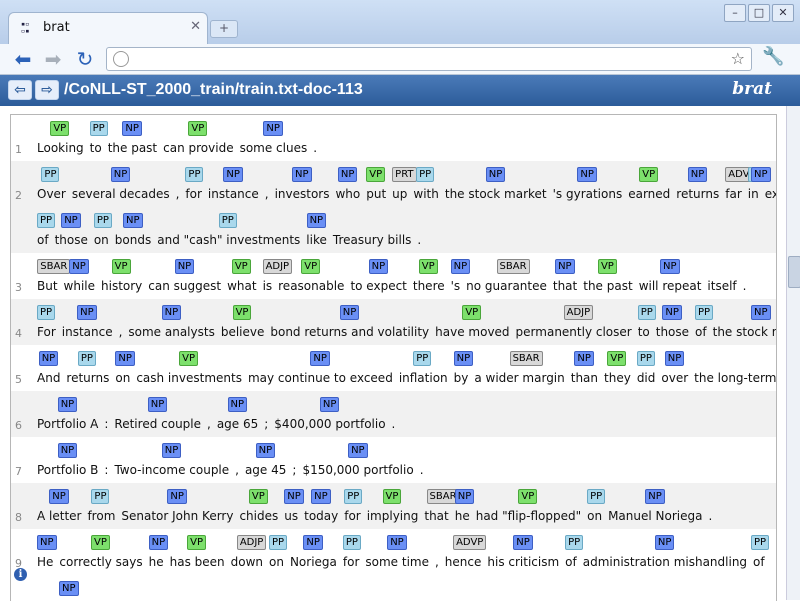 This screenshot has height=601, width=800. What do you see at coordinates (429, 59) in the screenshot?
I see `address-bar: ☆` at bounding box center [429, 59].